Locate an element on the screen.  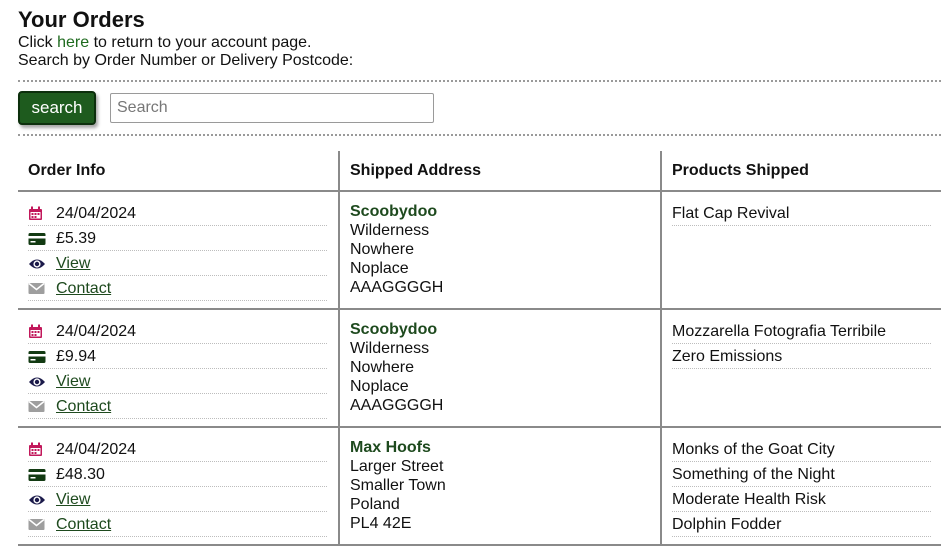
product-item: Monks of the Goat City is located at coordinates (801, 450).